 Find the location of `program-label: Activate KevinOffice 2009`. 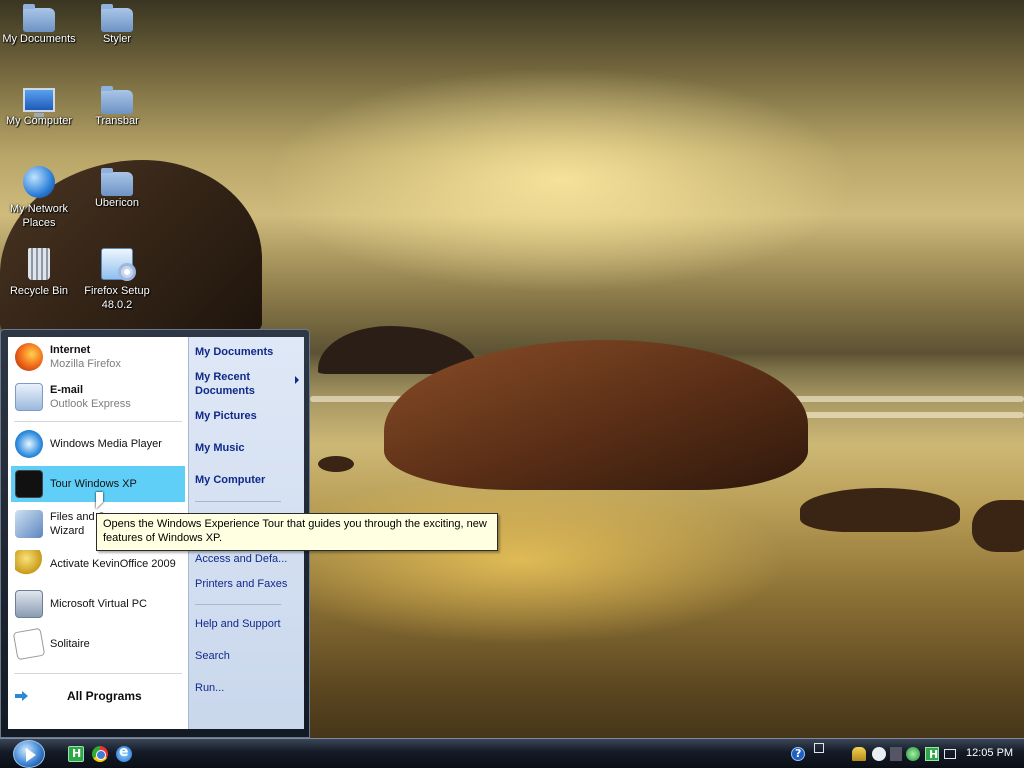

program-label: Activate KevinOffice 2009 is located at coordinates (113, 564).